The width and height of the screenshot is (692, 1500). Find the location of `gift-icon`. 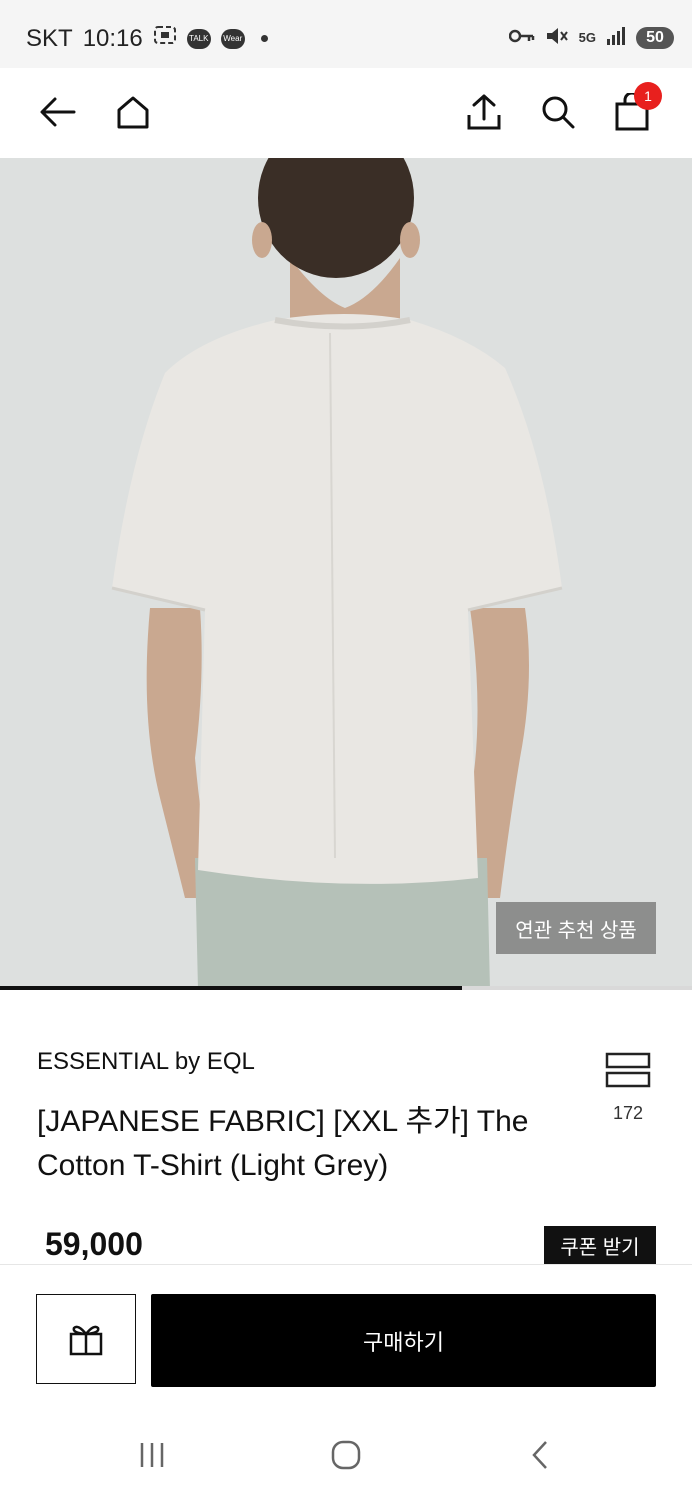

gift-icon is located at coordinates (86, 1340).